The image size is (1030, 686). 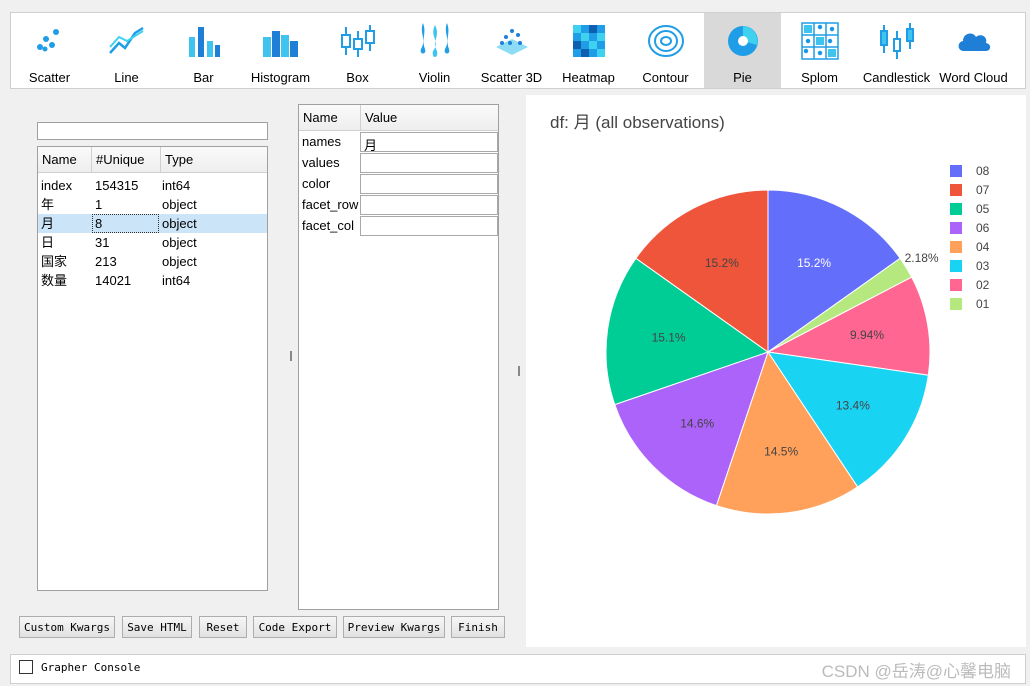 I want to click on legend-label: 07, so click(x=983, y=189).